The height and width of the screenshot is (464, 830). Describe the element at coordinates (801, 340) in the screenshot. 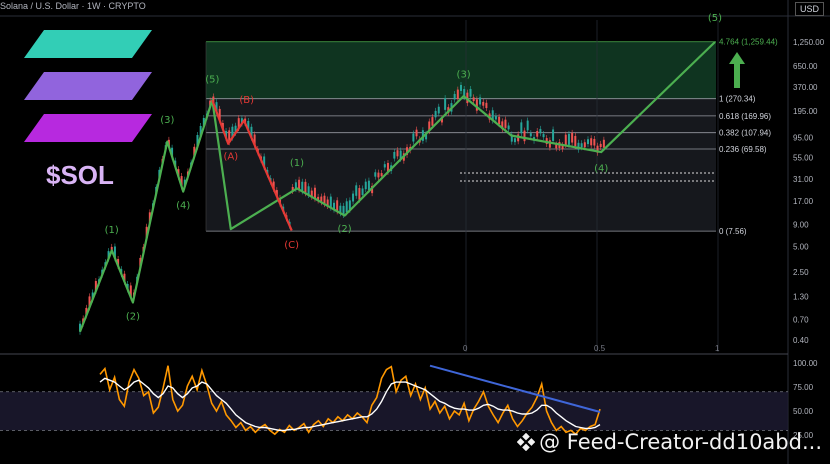

I see `y-tick-label: 0.40` at that location.